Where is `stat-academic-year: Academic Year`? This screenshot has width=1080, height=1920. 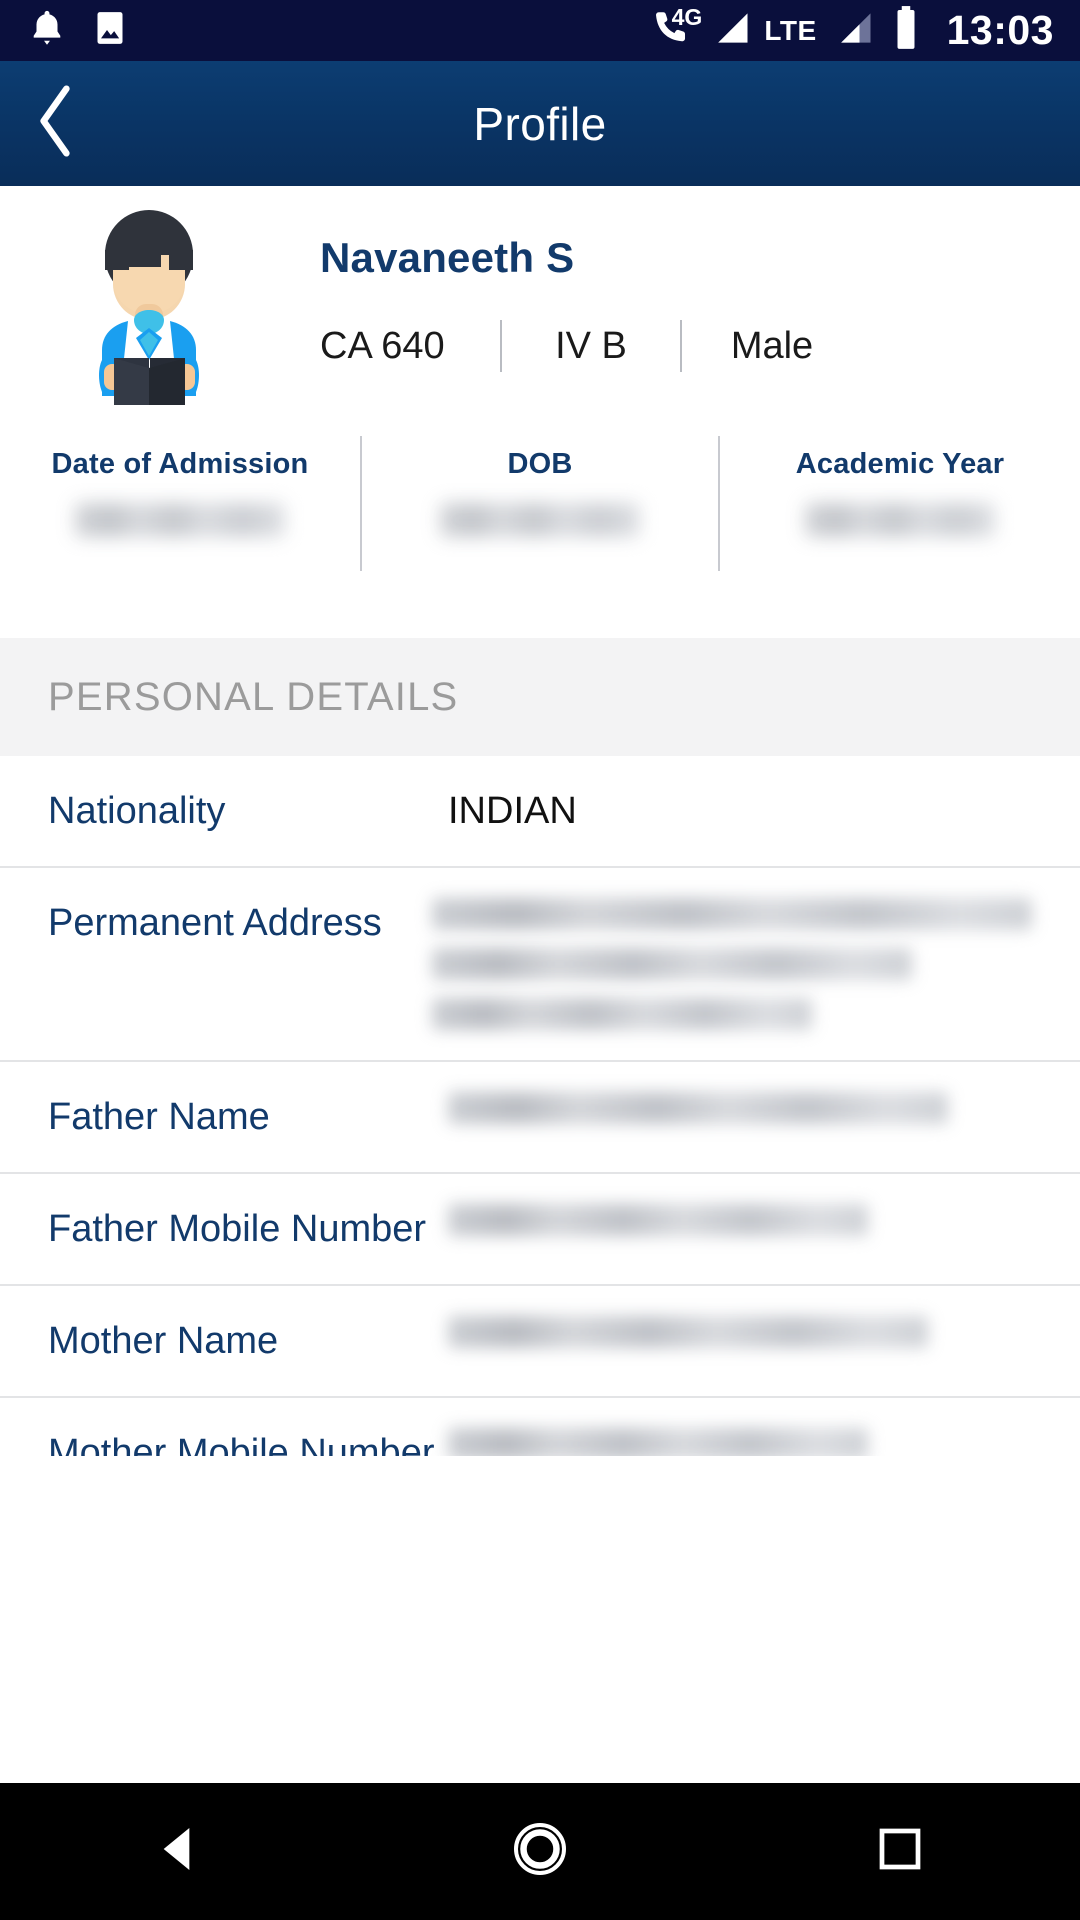 stat-academic-year: Academic Year is located at coordinates (900, 503).